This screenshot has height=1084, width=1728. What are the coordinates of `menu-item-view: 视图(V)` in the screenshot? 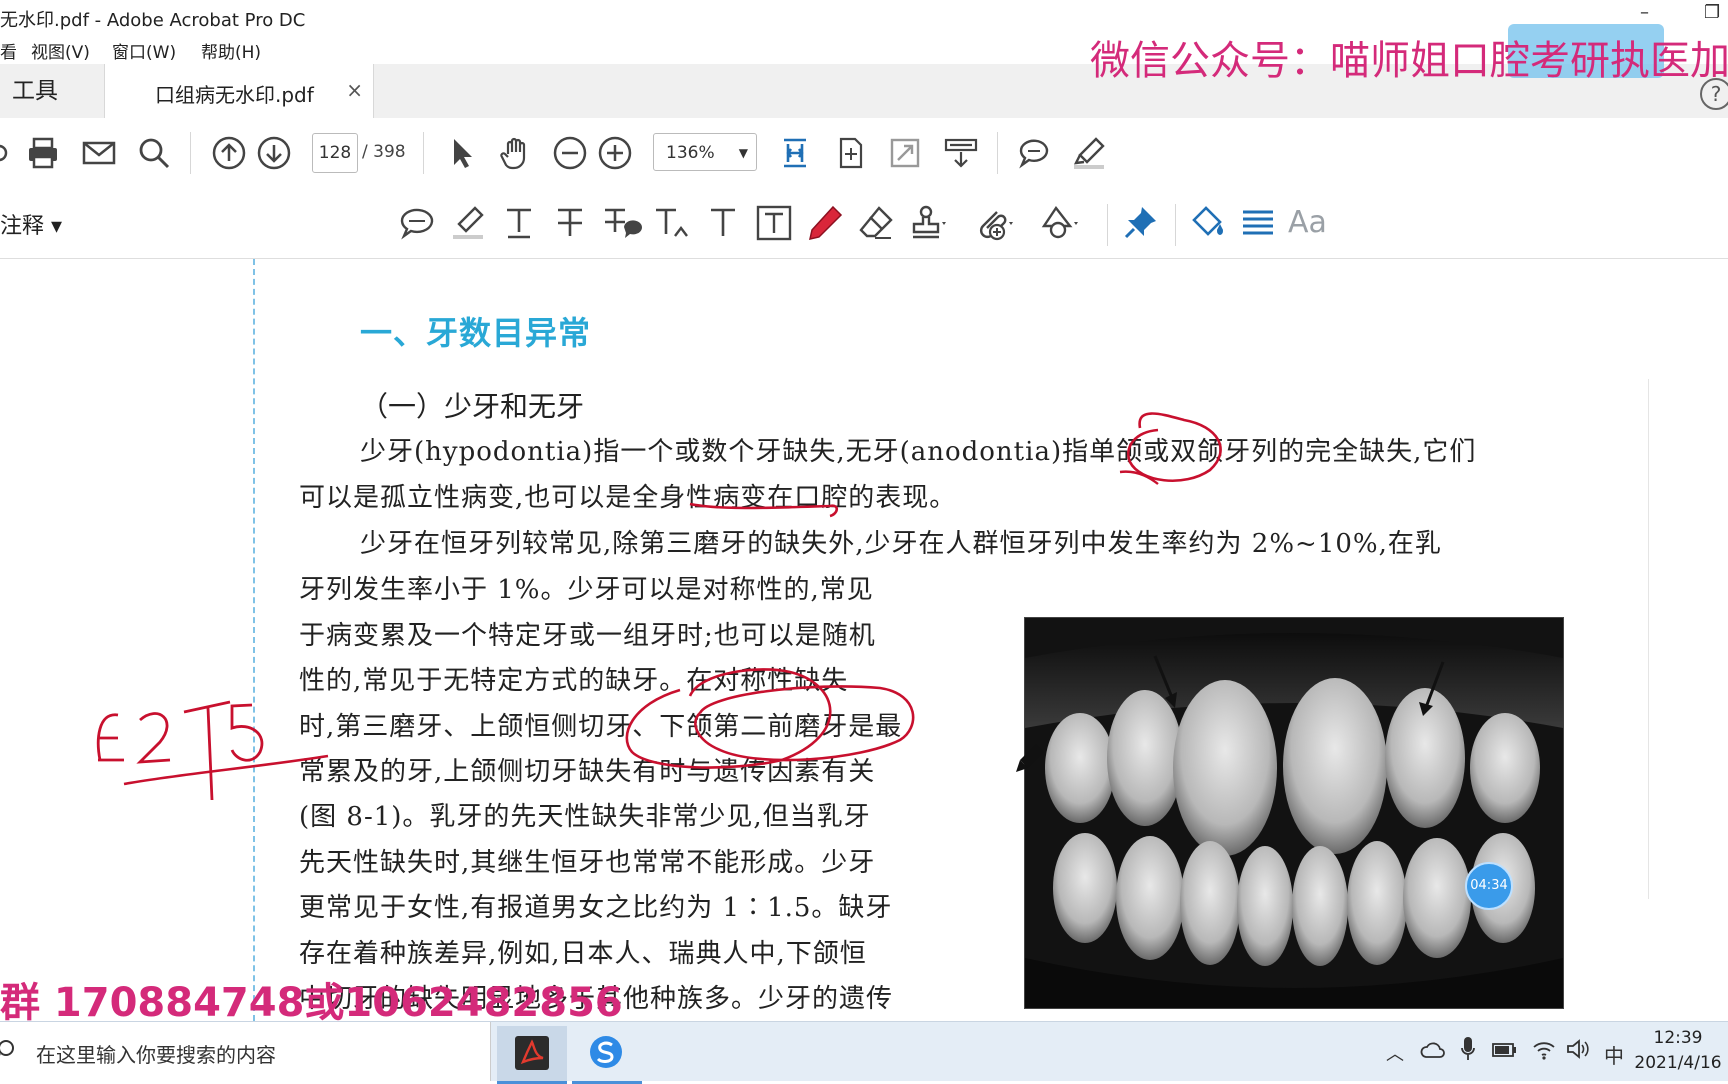 It's located at (60, 50).